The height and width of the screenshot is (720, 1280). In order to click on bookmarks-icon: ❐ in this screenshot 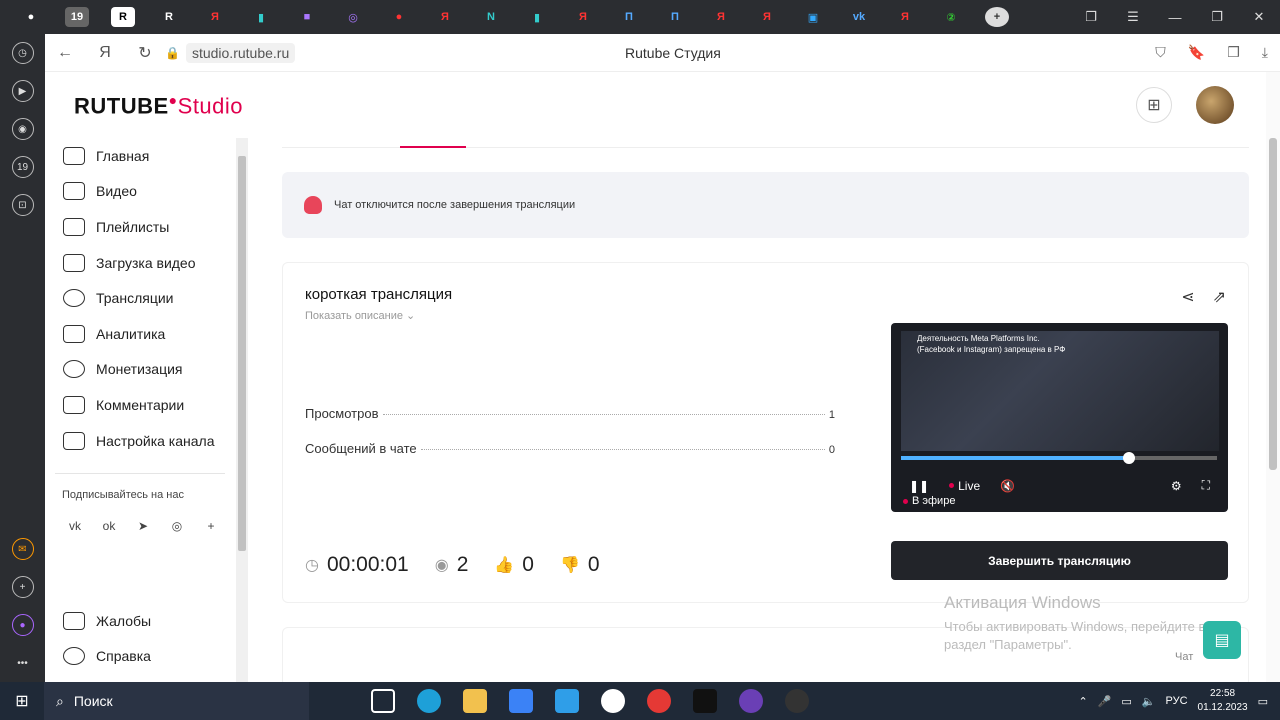, I will do `click(1091, 17)`.